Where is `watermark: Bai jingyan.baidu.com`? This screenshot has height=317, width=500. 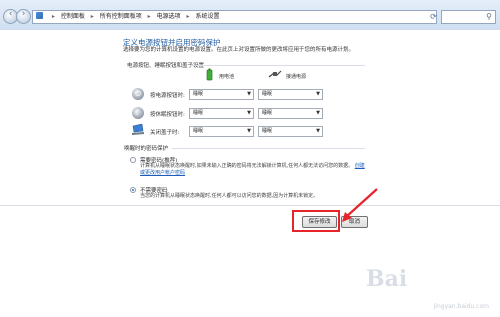 watermark: Bai jingyan.baidu.com is located at coordinates (427, 288).